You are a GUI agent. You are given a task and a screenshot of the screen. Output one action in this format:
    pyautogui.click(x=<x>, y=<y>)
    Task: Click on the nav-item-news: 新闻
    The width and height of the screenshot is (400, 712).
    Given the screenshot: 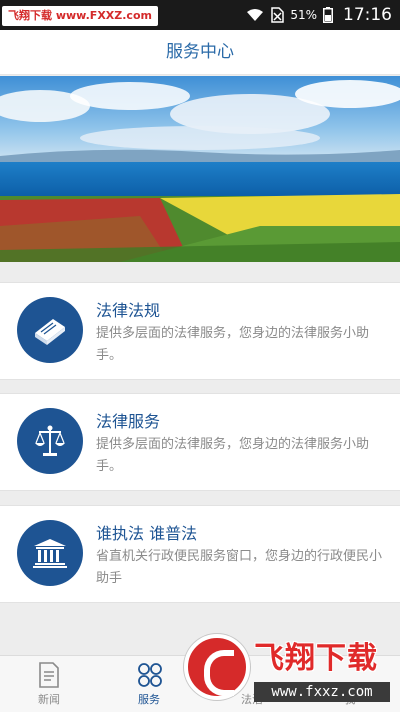 What is the action you would take?
    pyautogui.click(x=49, y=684)
    